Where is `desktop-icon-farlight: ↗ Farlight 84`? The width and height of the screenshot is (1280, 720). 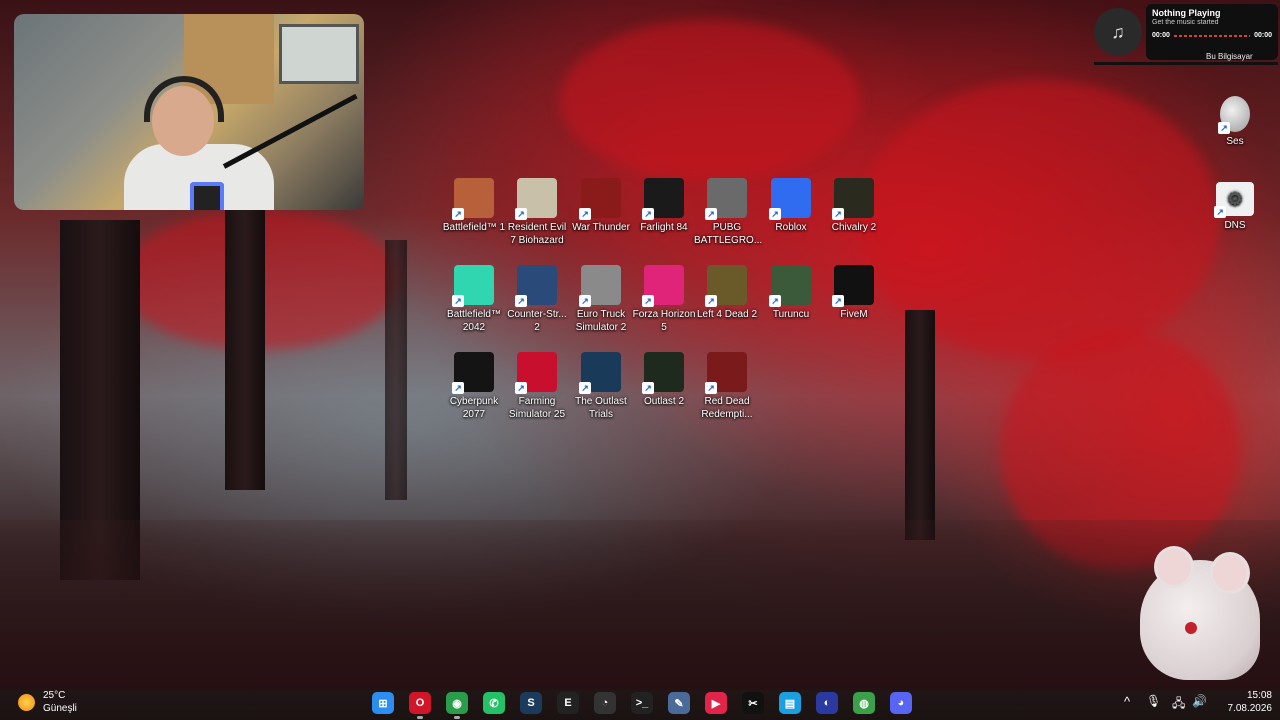 desktop-icon-farlight: ↗ Farlight 84 is located at coordinates (664, 206).